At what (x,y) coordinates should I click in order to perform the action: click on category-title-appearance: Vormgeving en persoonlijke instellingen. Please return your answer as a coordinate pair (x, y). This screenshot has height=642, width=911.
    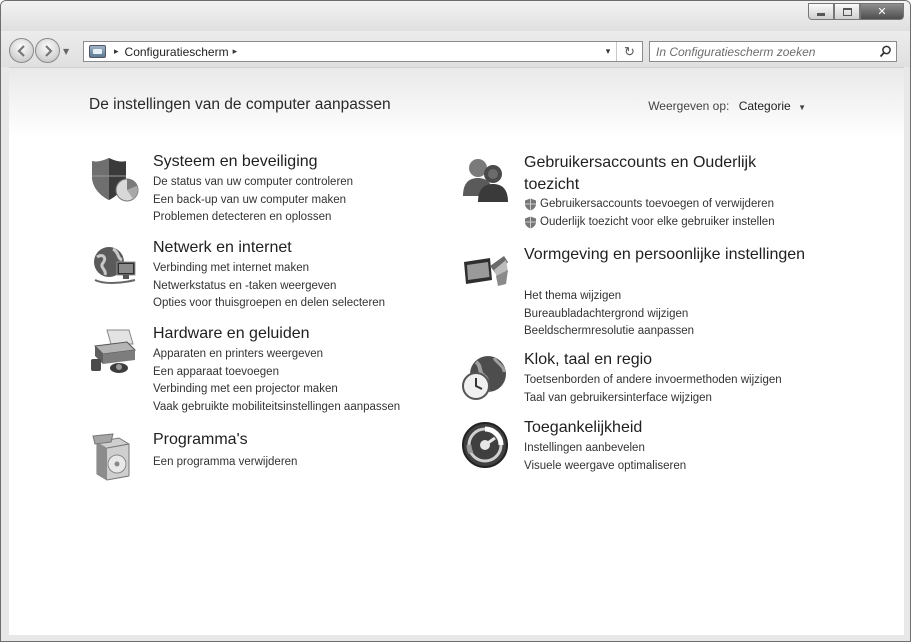
    Looking at the image, I should click on (669, 255).